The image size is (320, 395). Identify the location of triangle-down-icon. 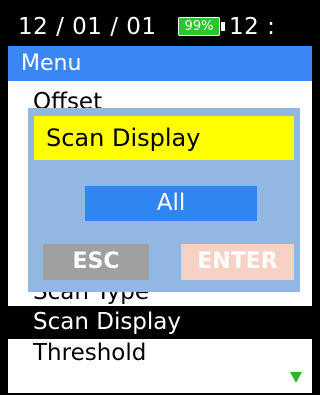
(296, 377).